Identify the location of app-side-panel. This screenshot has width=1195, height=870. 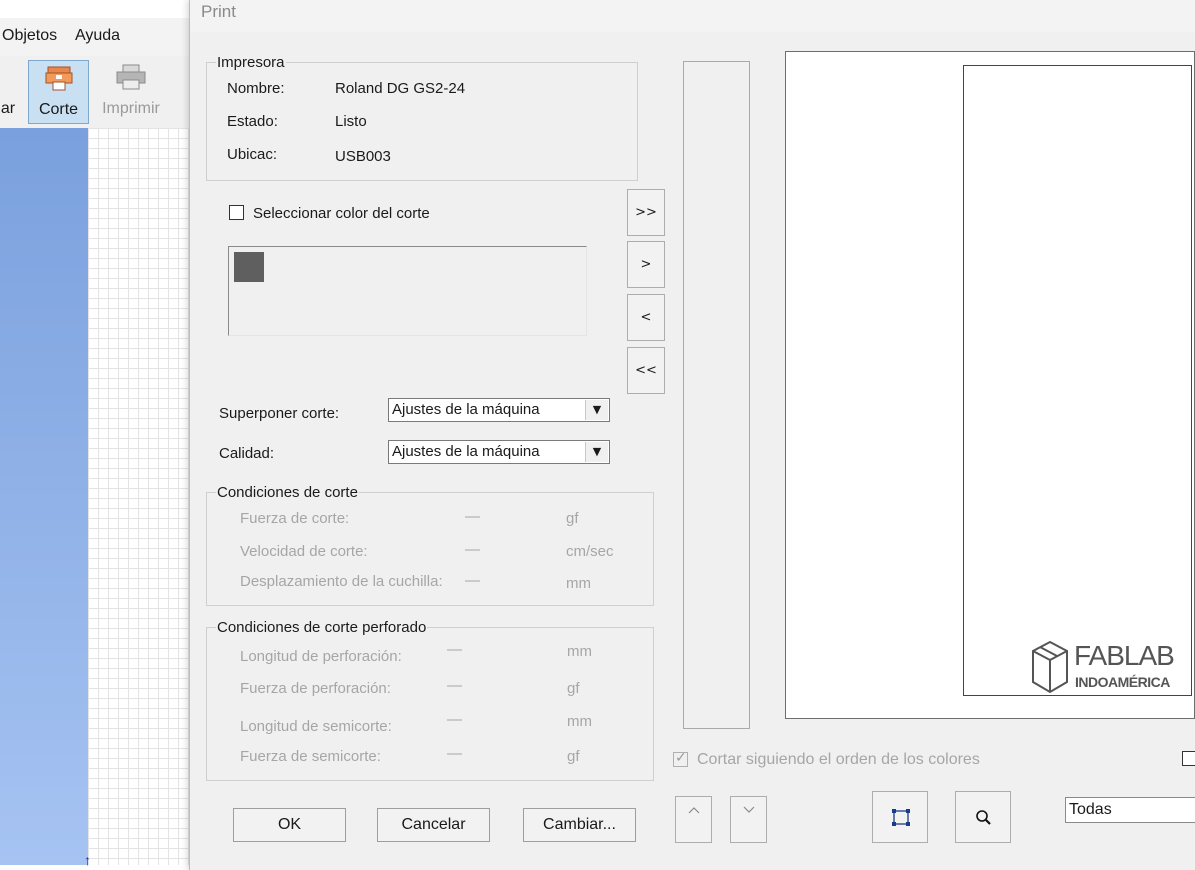
(44, 496).